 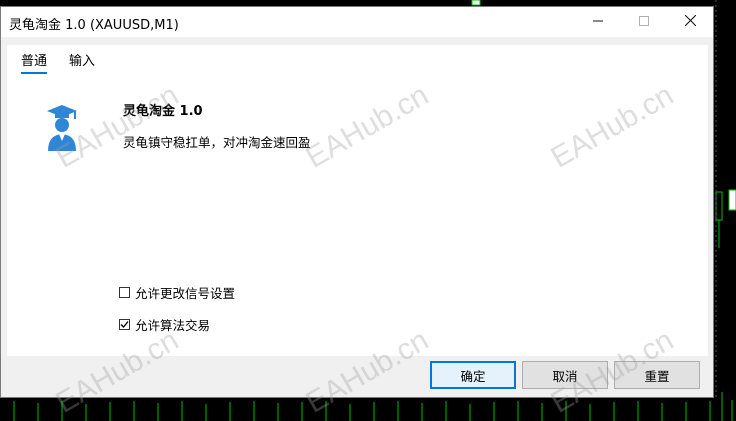 I want to click on allow-algo-trading-option: 允许算法交易, so click(x=164, y=324).